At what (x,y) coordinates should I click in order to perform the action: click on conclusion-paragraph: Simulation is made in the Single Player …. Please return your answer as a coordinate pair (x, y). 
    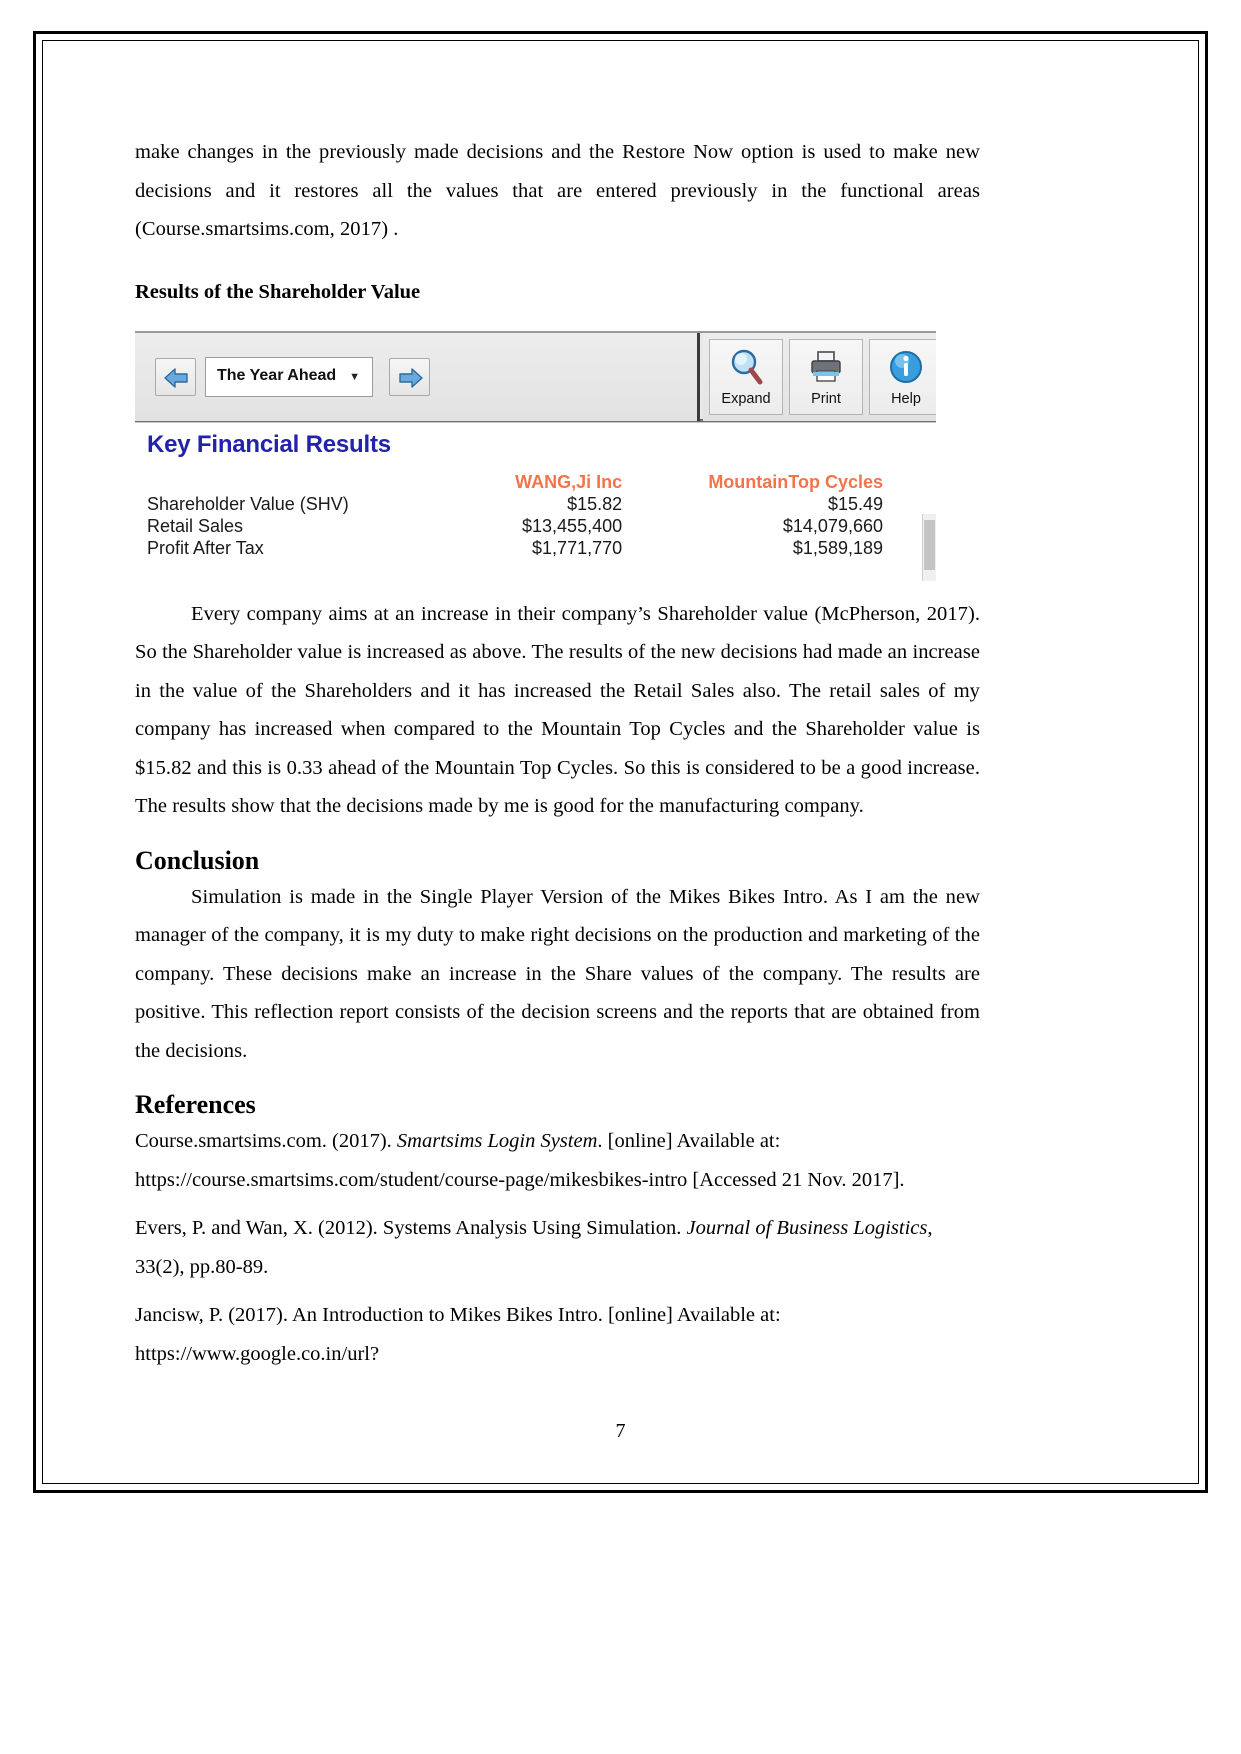
    Looking at the image, I should click on (557, 973).